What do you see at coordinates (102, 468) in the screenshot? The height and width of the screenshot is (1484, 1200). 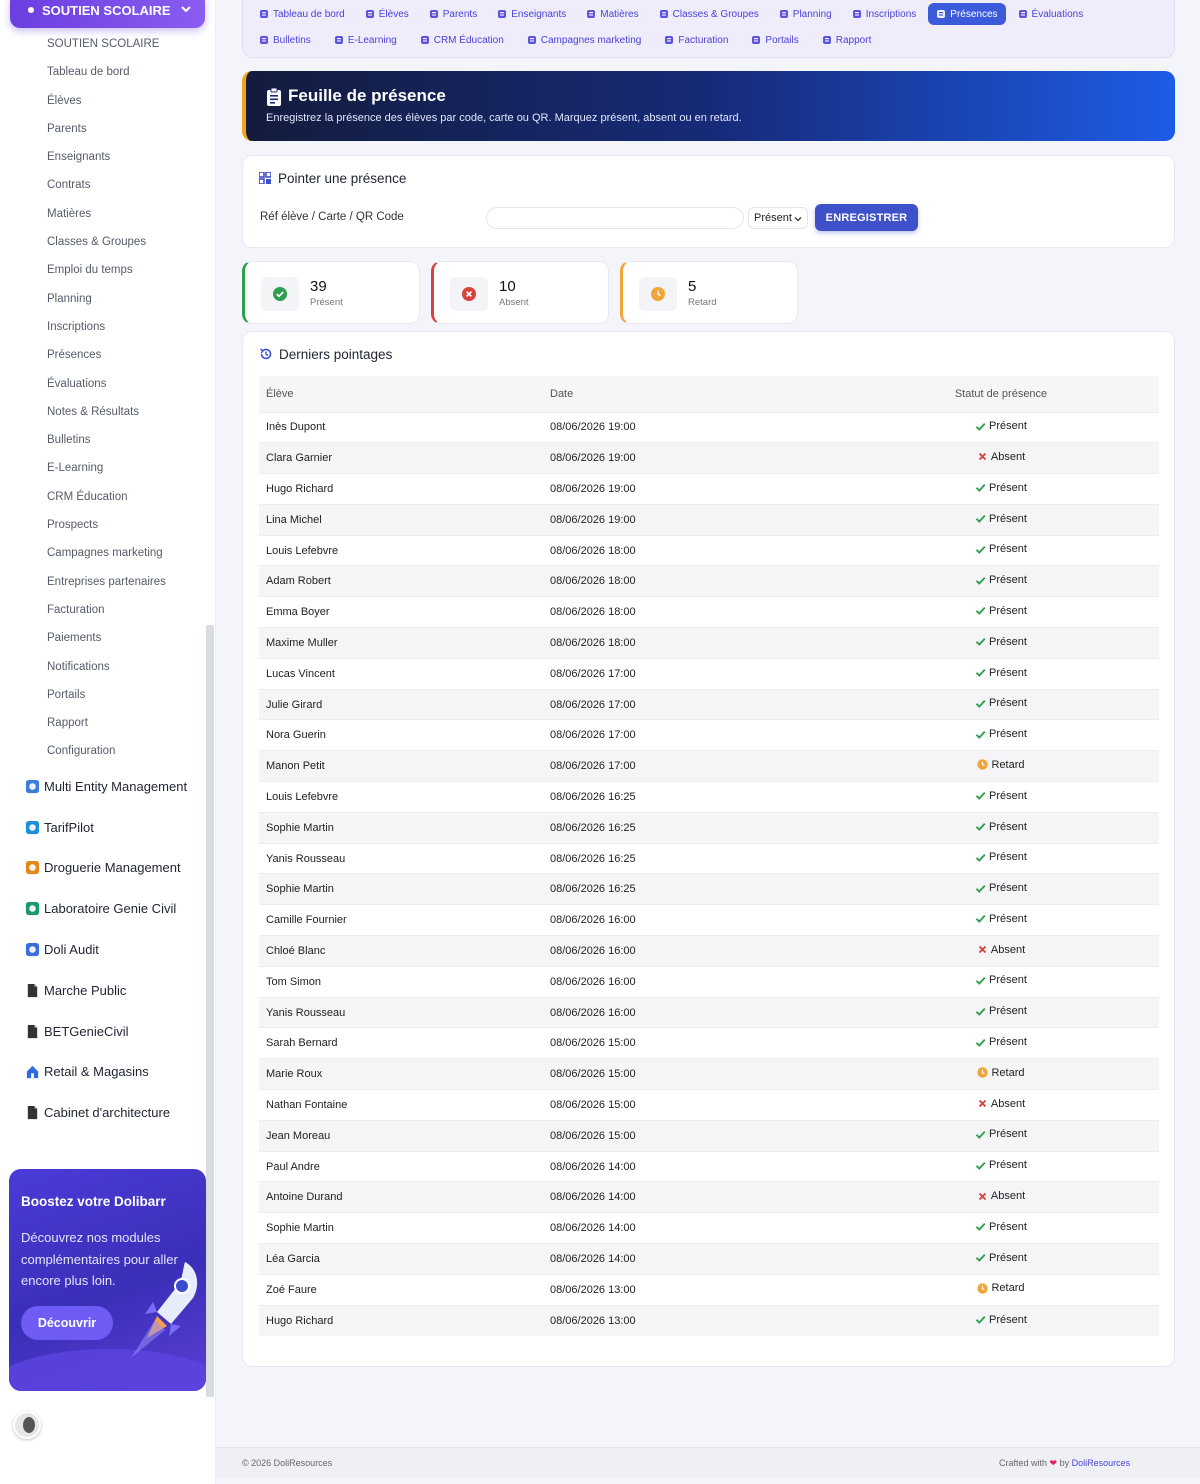 I see `sidebar-subitem: E-Learning` at bounding box center [102, 468].